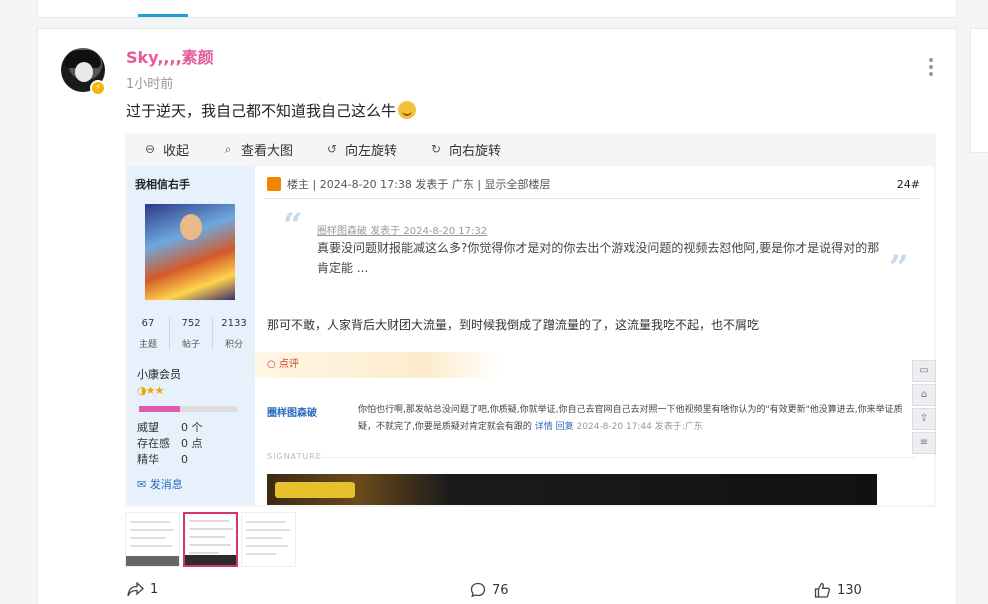  What do you see at coordinates (592, 198) in the screenshot?
I see `divider` at bounding box center [592, 198].